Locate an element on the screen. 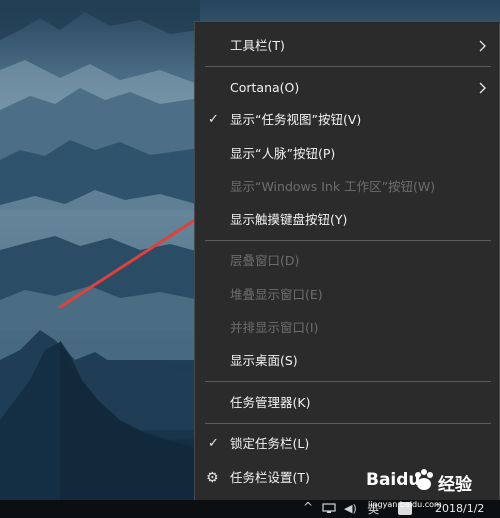 This screenshot has width=500, height=518. menu-item-label: 显示“人脉”按钮(P) is located at coordinates (283, 153).